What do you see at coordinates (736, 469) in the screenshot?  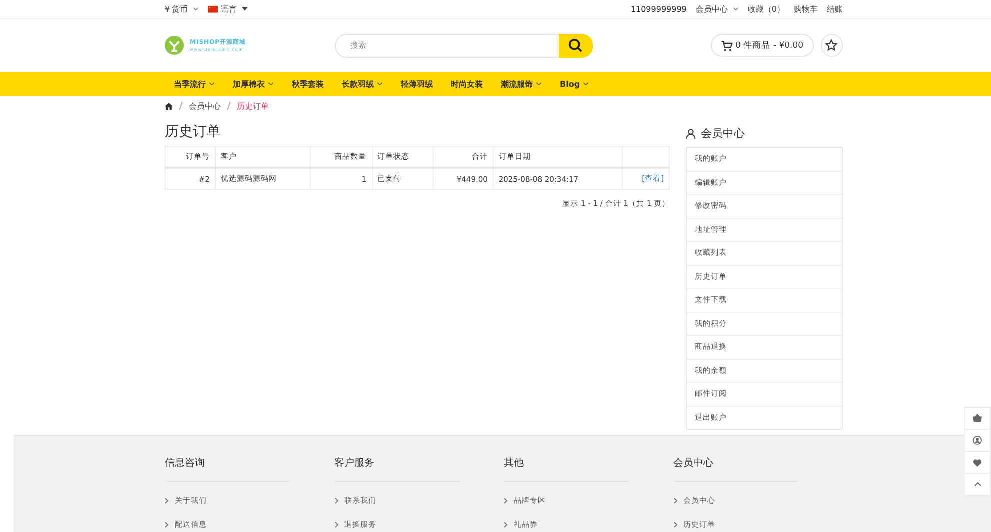 I see `footer-heading: 会员中心` at bounding box center [736, 469].